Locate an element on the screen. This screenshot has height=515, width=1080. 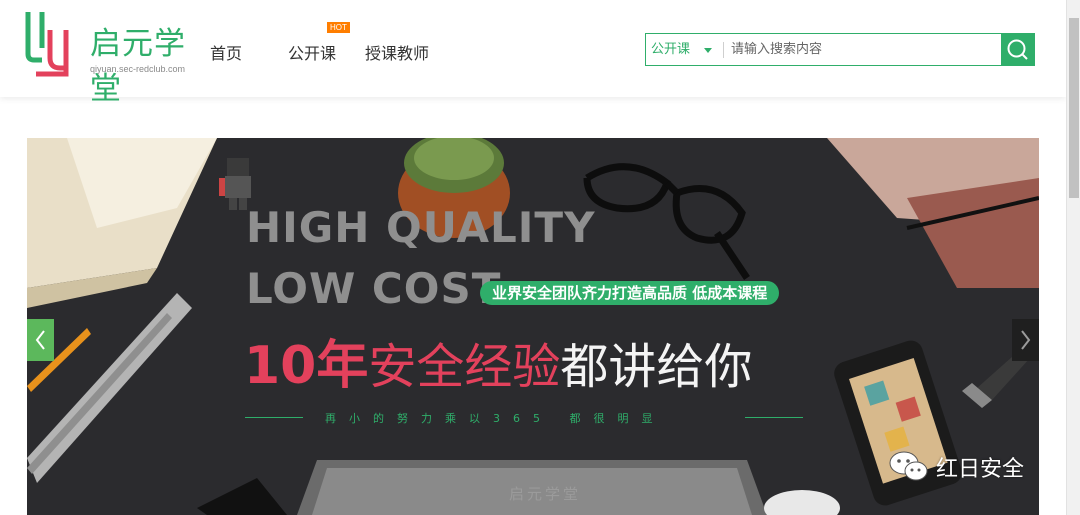
search-bar: 公开课 is located at coordinates (840, 49).